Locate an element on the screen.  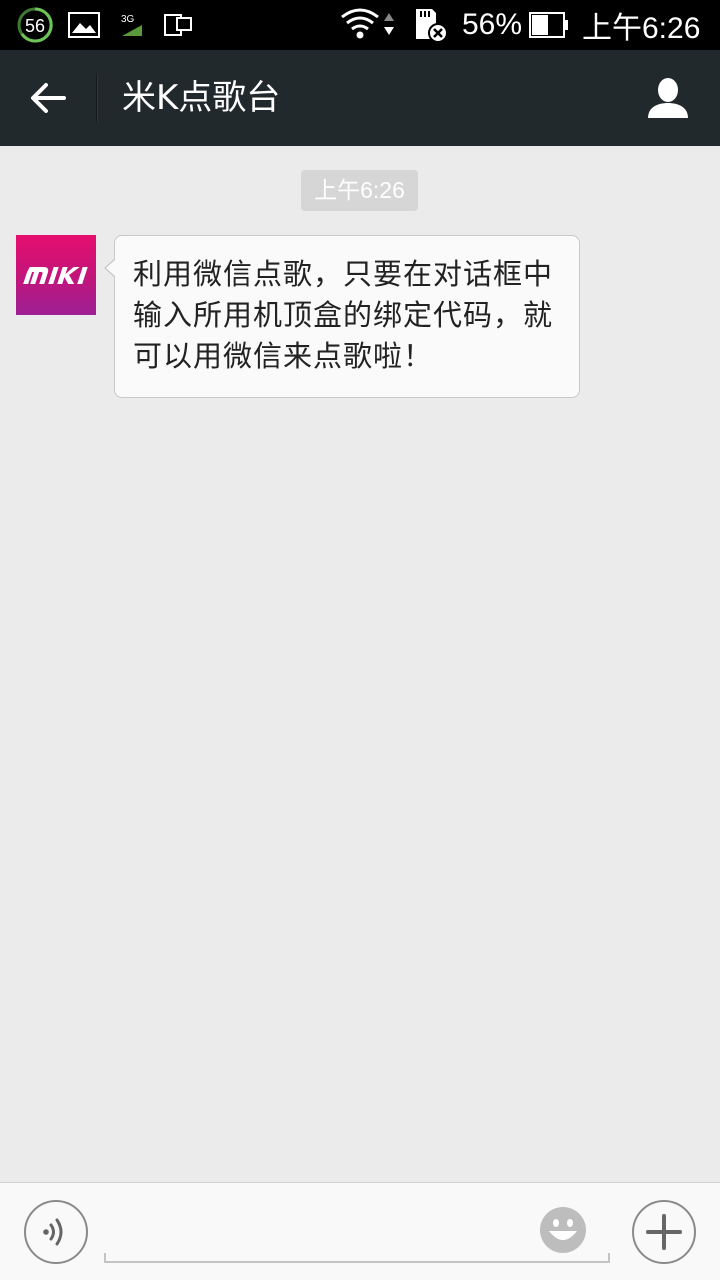
3g-icon: 3G is located at coordinates (132, 25).